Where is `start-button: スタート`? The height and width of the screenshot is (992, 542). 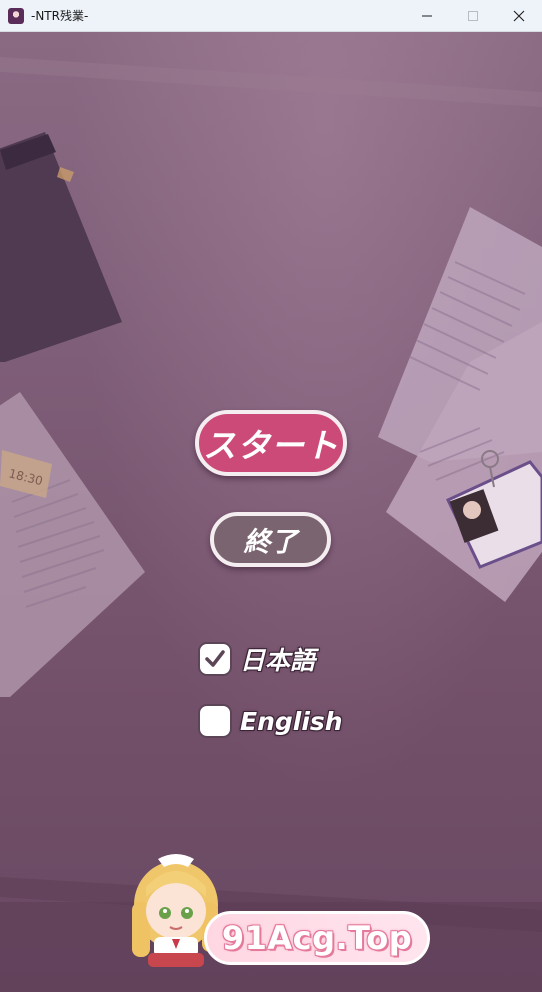
start-button: スタート is located at coordinates (271, 443).